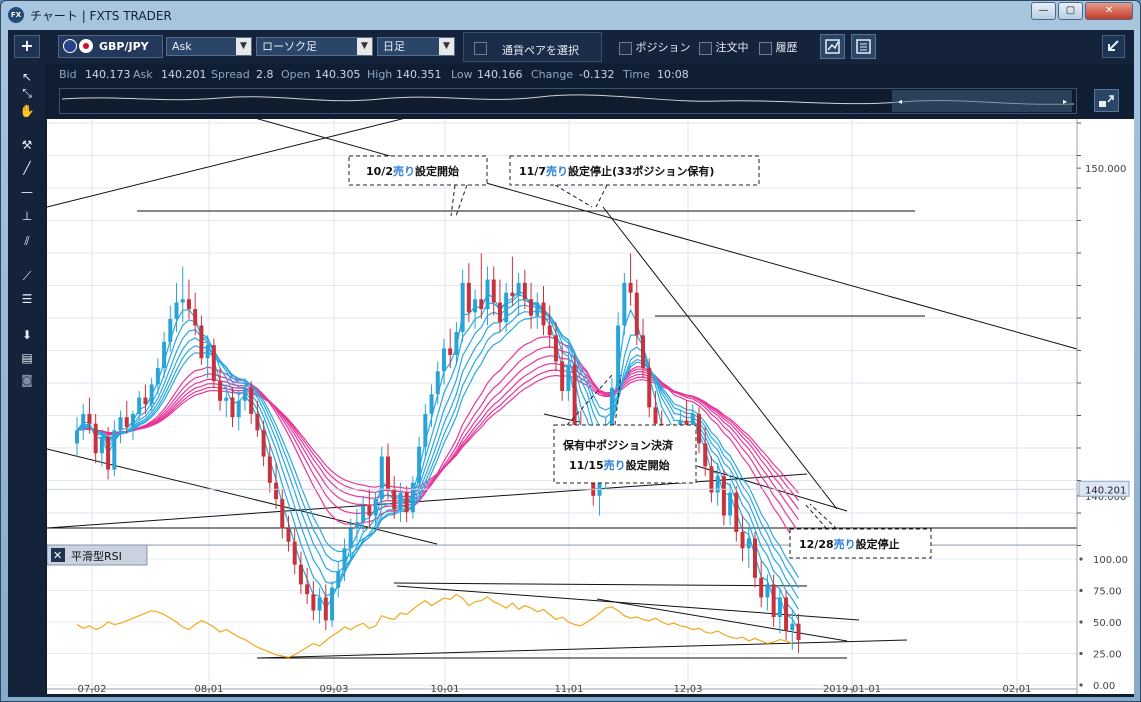 Image resolution: width=1141 pixels, height=702 pixels. What do you see at coordinates (568, 689) in the screenshot?
I see `date-tick-label: 11-01` at bounding box center [568, 689].